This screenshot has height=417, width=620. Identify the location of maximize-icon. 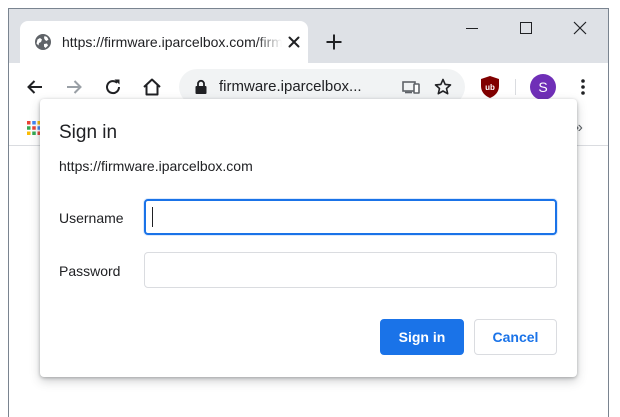
(526, 28).